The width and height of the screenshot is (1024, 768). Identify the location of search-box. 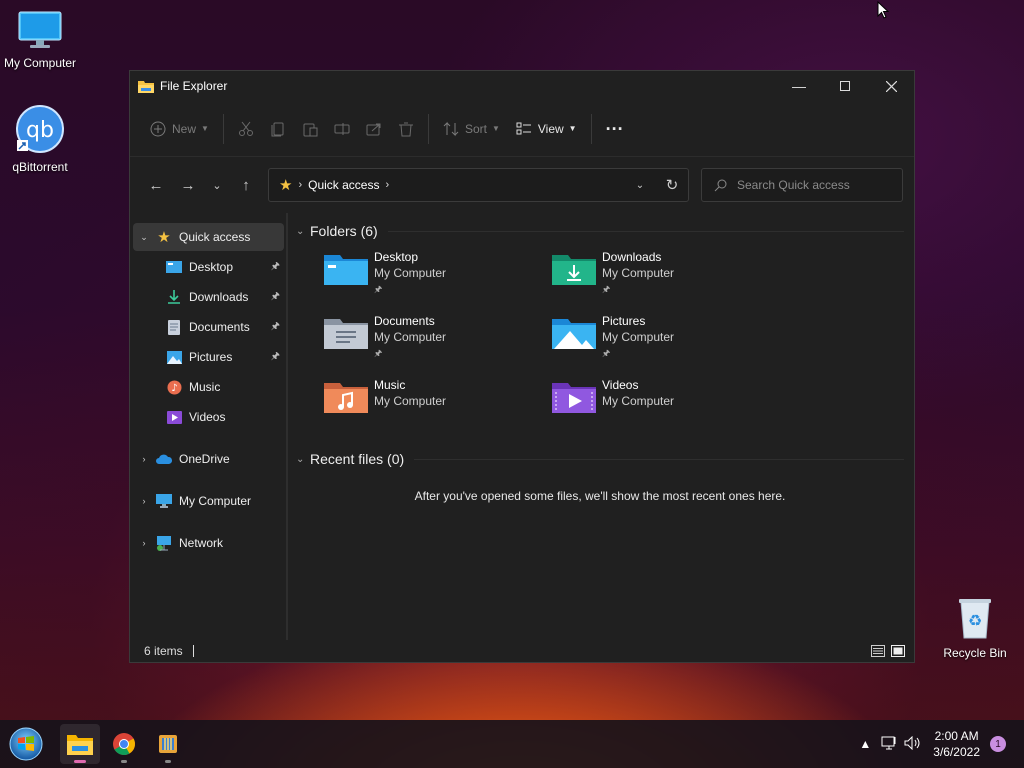
(802, 185).